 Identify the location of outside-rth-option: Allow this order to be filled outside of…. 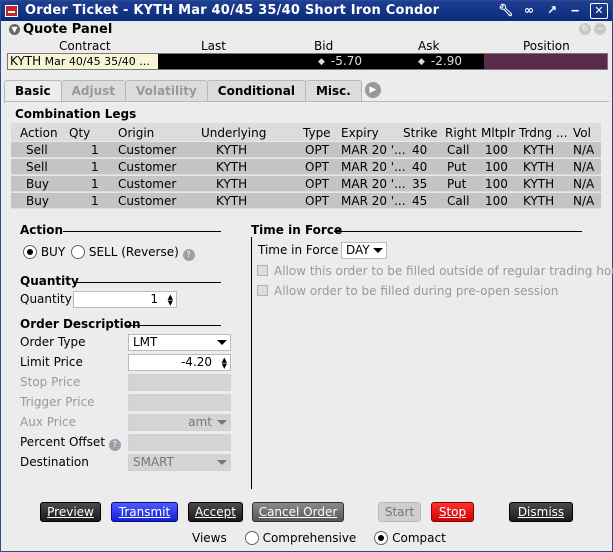
(435, 271).